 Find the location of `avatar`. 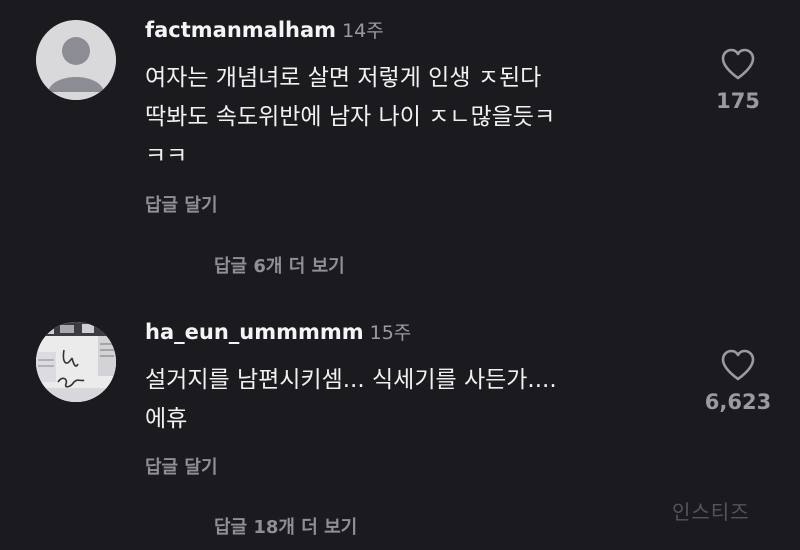

avatar is located at coordinates (76, 362).